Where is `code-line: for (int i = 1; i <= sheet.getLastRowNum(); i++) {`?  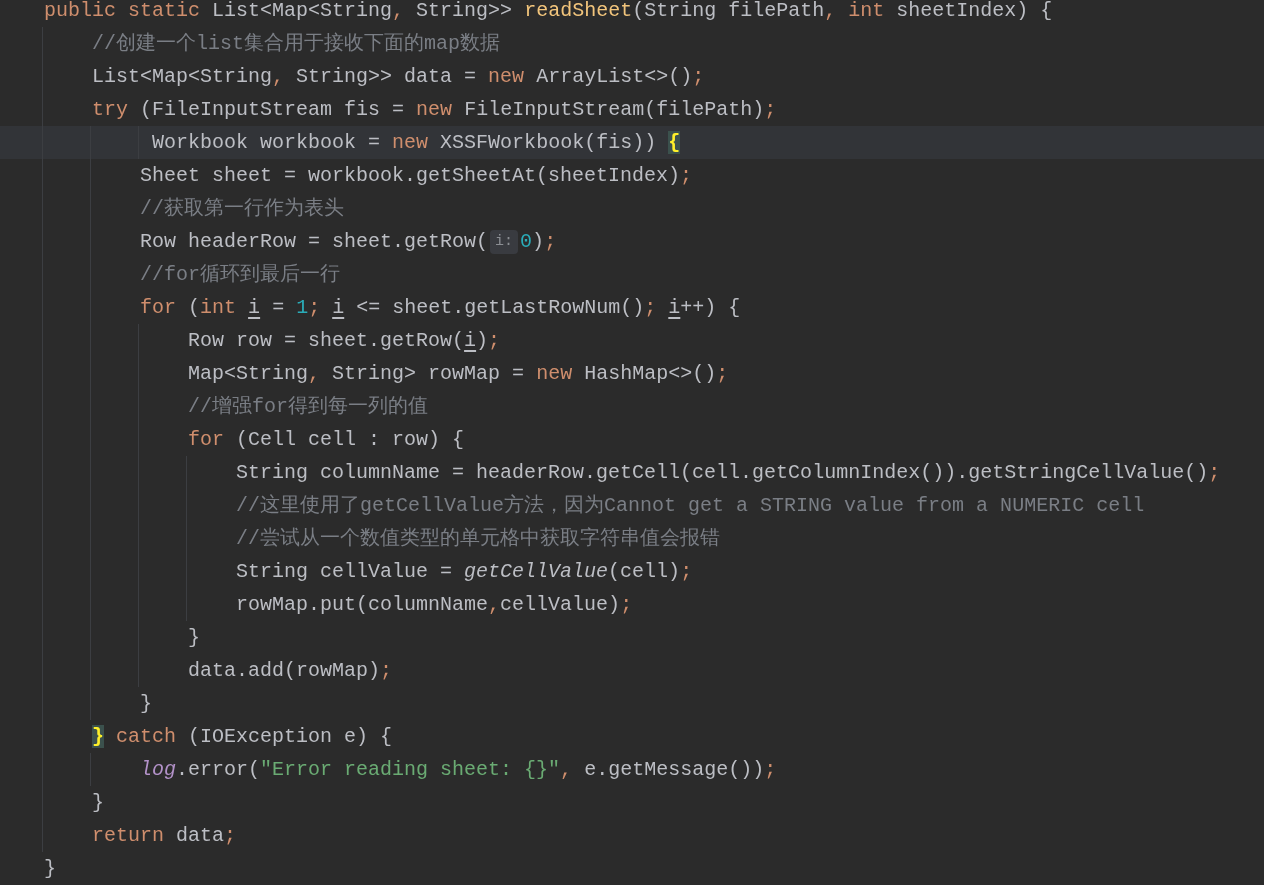 code-line: for (int i = 1; i <= sheet.getLastRowNum(); i++) { is located at coordinates (440, 307).